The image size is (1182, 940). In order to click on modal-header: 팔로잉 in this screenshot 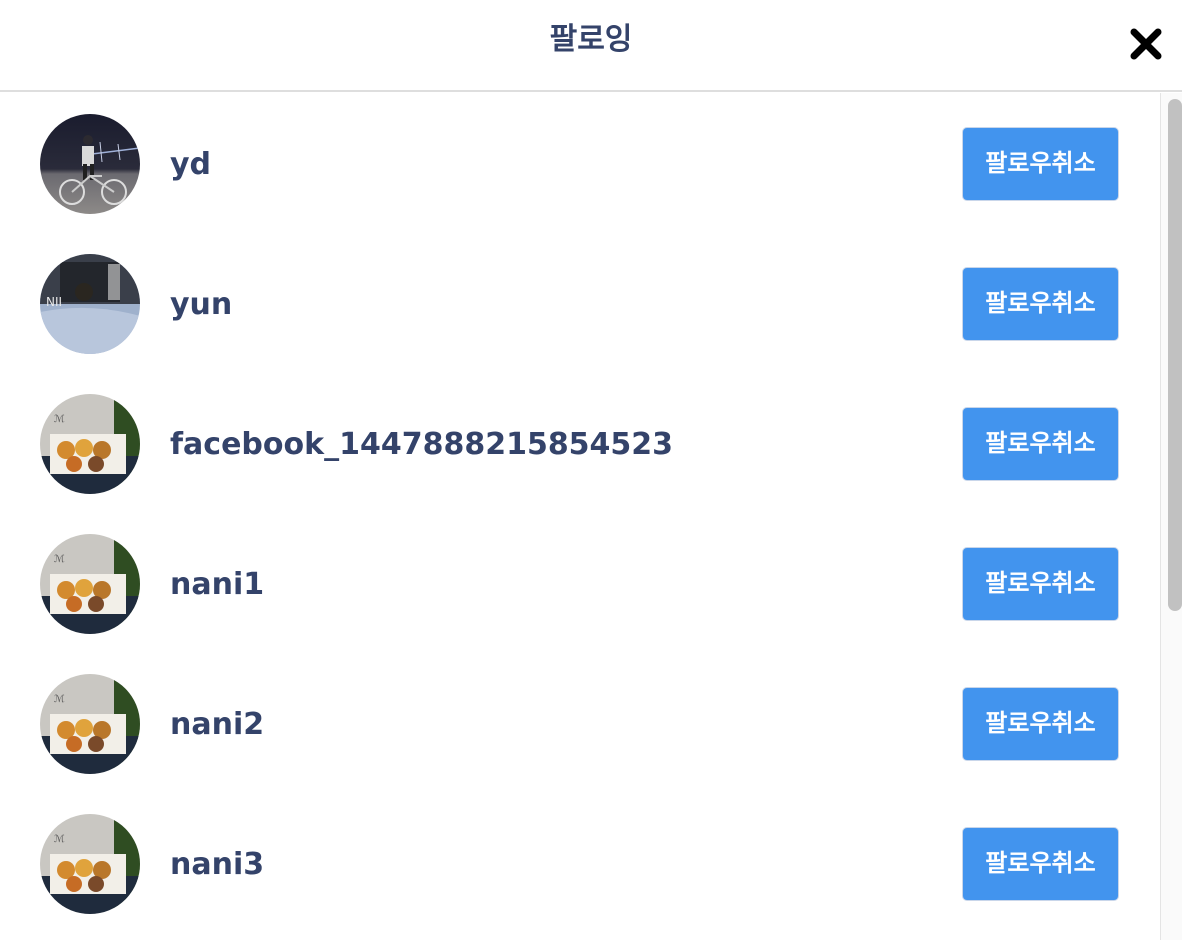, I will do `click(591, 46)`.